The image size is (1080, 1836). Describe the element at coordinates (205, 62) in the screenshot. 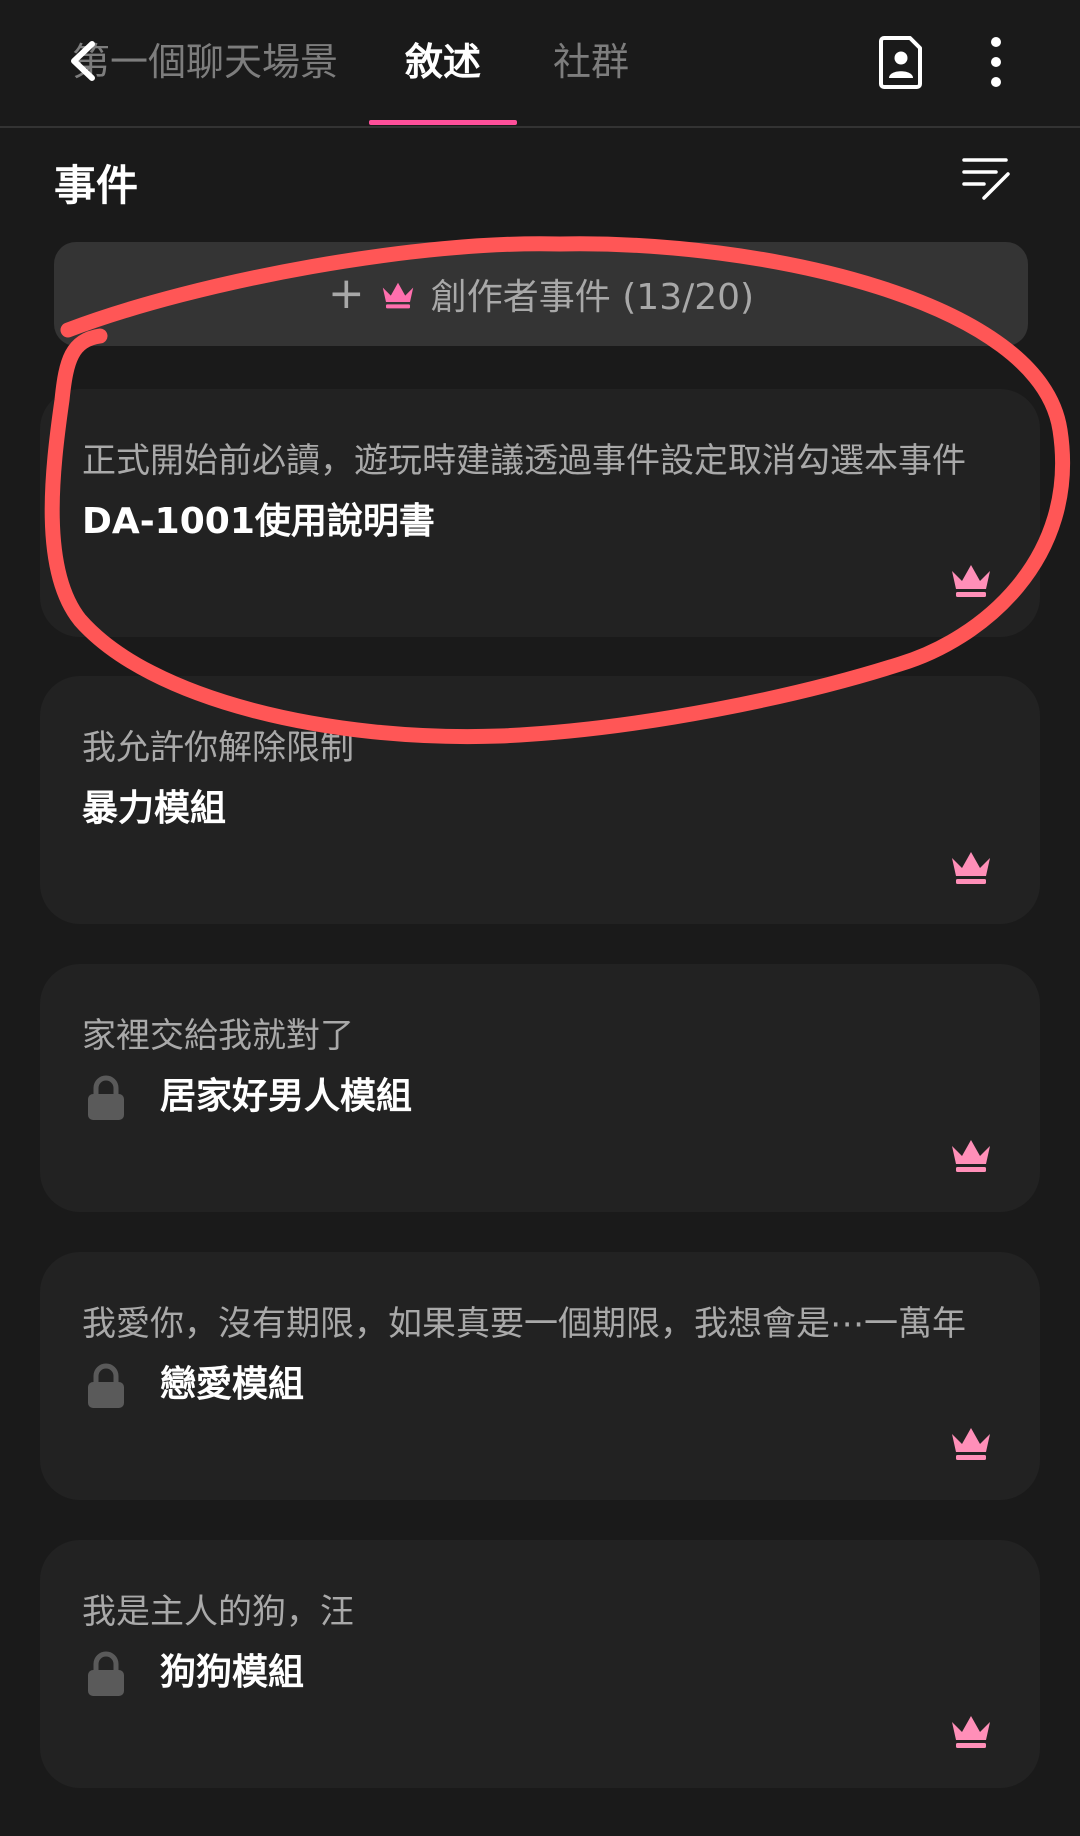

I see `tab-chat-scene: 第一個聊天場景` at that location.